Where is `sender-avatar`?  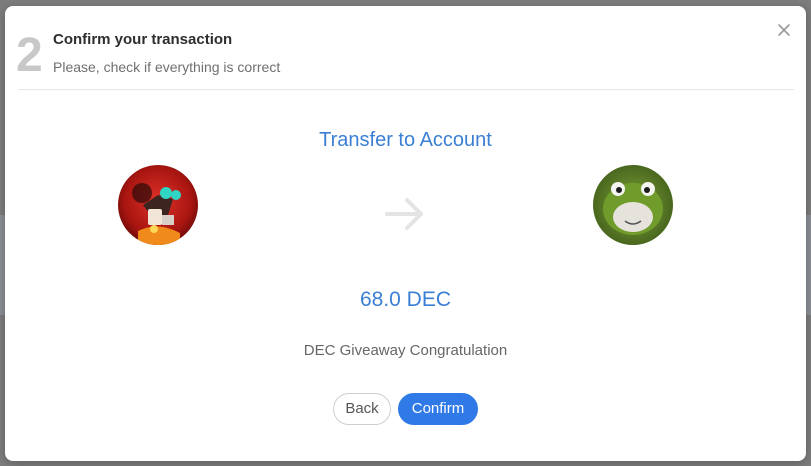
sender-avatar is located at coordinates (158, 205).